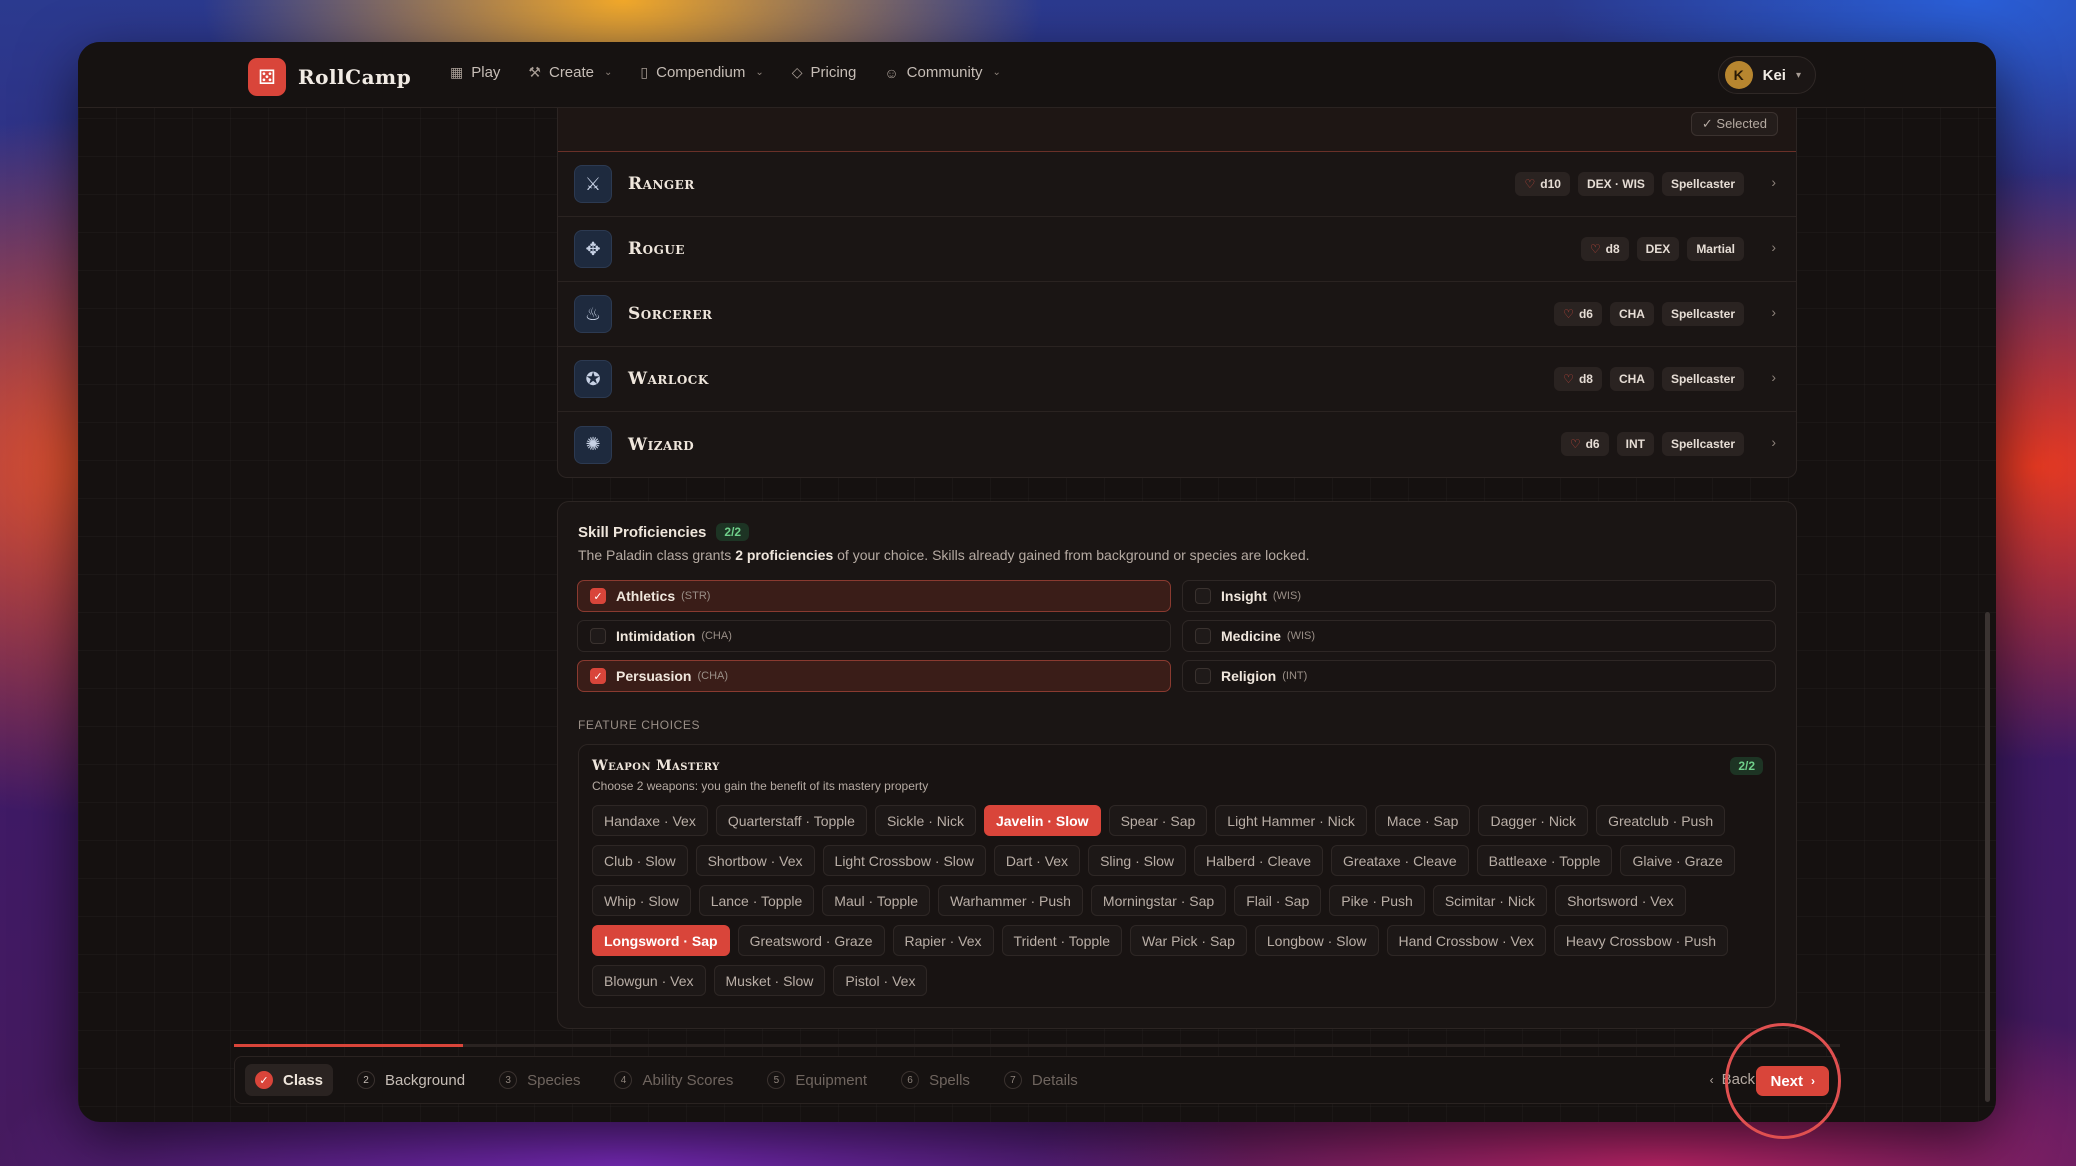 The width and height of the screenshot is (2076, 1166). What do you see at coordinates (1188, 940) in the screenshot?
I see `weapon-chip: War Pick · Sap` at bounding box center [1188, 940].